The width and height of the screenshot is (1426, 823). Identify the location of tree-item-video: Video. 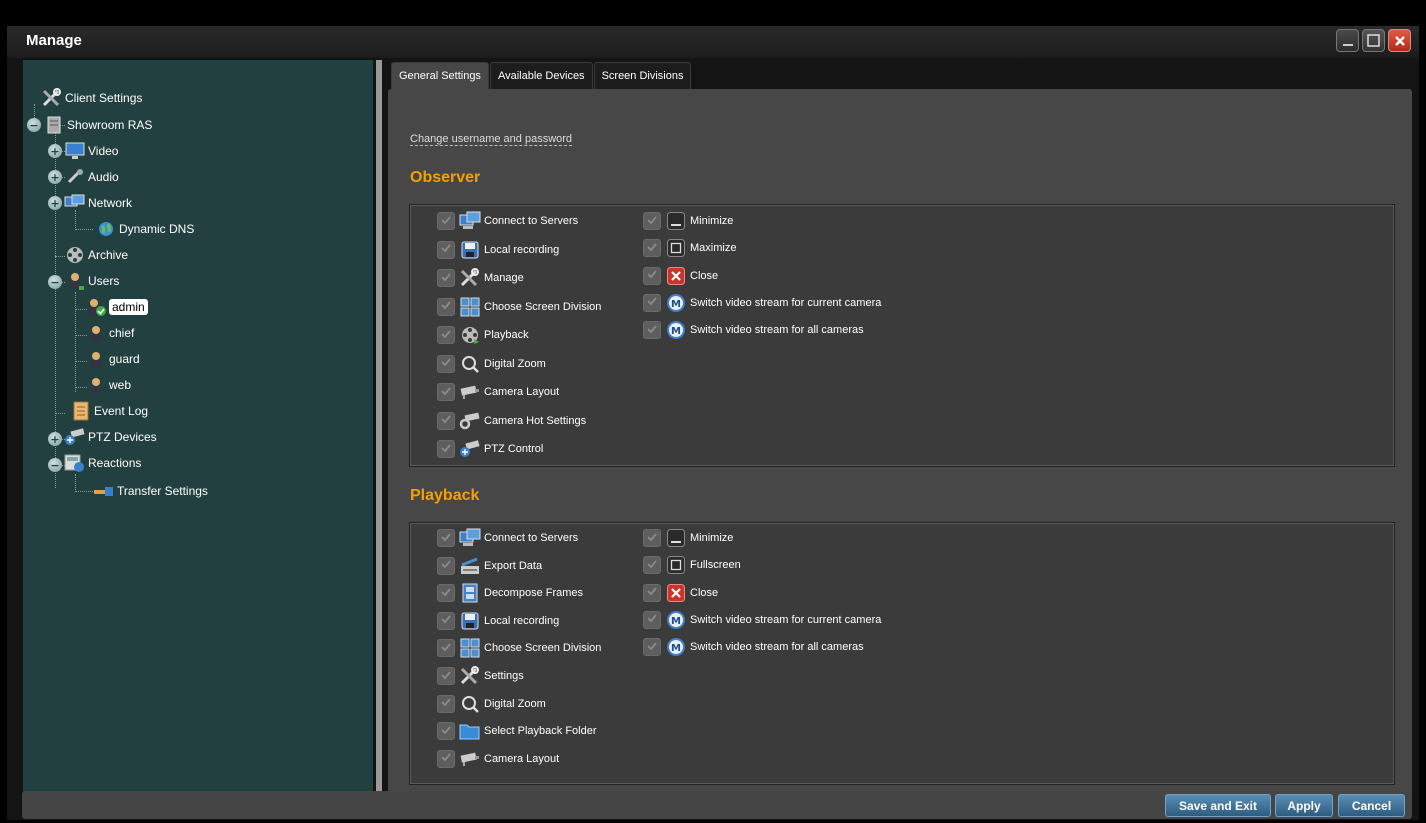
(91, 151).